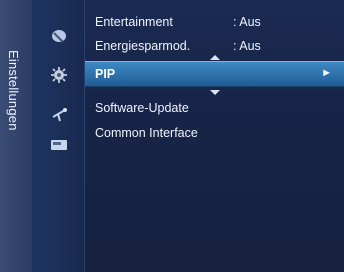 The height and width of the screenshot is (272, 344). Describe the element at coordinates (59, 36) in the screenshot. I see `settings-satellite-icon` at that location.